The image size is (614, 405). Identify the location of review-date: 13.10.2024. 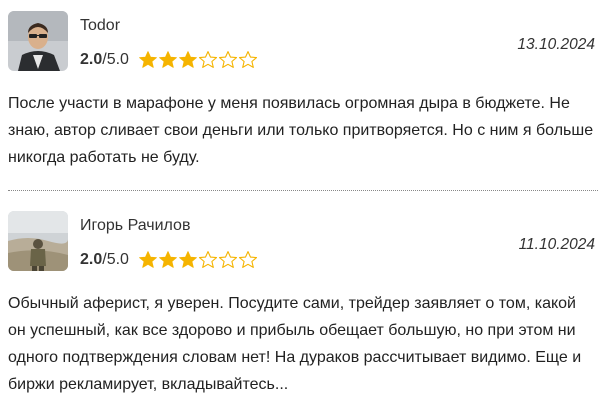
(556, 44).